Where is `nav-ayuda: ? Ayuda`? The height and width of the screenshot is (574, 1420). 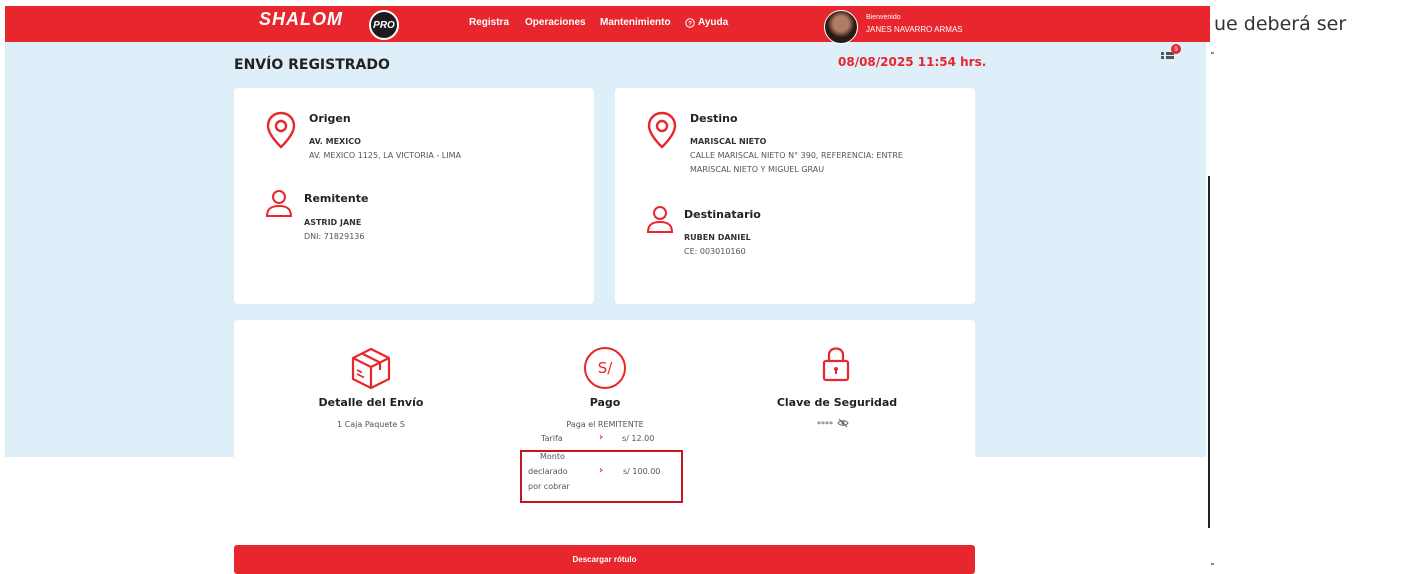
nav-ayuda: ? Ayuda is located at coordinates (706, 22).